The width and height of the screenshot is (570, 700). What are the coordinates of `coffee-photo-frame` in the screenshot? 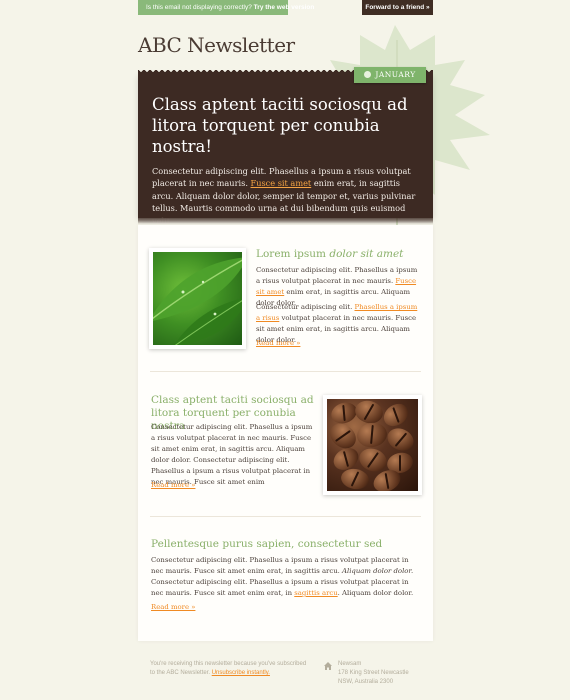 It's located at (372, 445).